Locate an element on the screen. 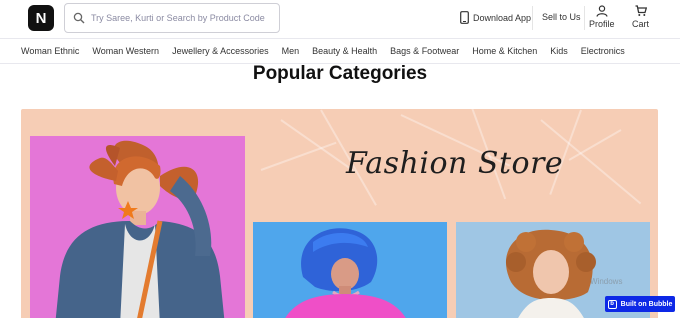 Image resolution: width=680 pixels, height=318 pixels. nav-item-beauty-health: Beauty & Health is located at coordinates (344, 51).